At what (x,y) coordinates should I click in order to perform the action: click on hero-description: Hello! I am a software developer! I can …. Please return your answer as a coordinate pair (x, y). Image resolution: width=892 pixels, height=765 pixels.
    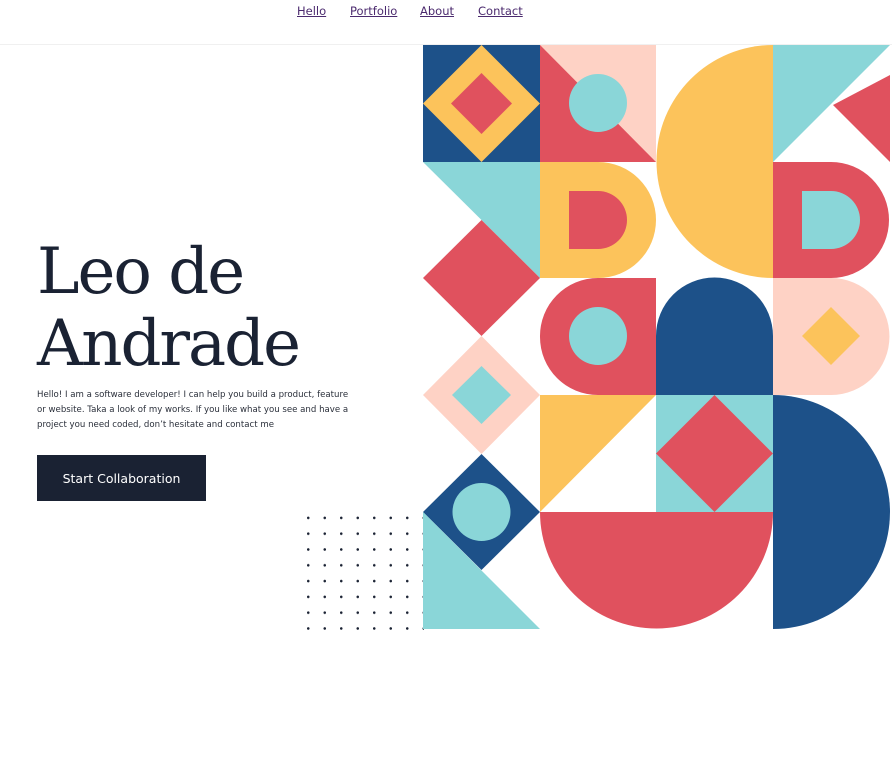
    Looking at the image, I should click on (193, 410).